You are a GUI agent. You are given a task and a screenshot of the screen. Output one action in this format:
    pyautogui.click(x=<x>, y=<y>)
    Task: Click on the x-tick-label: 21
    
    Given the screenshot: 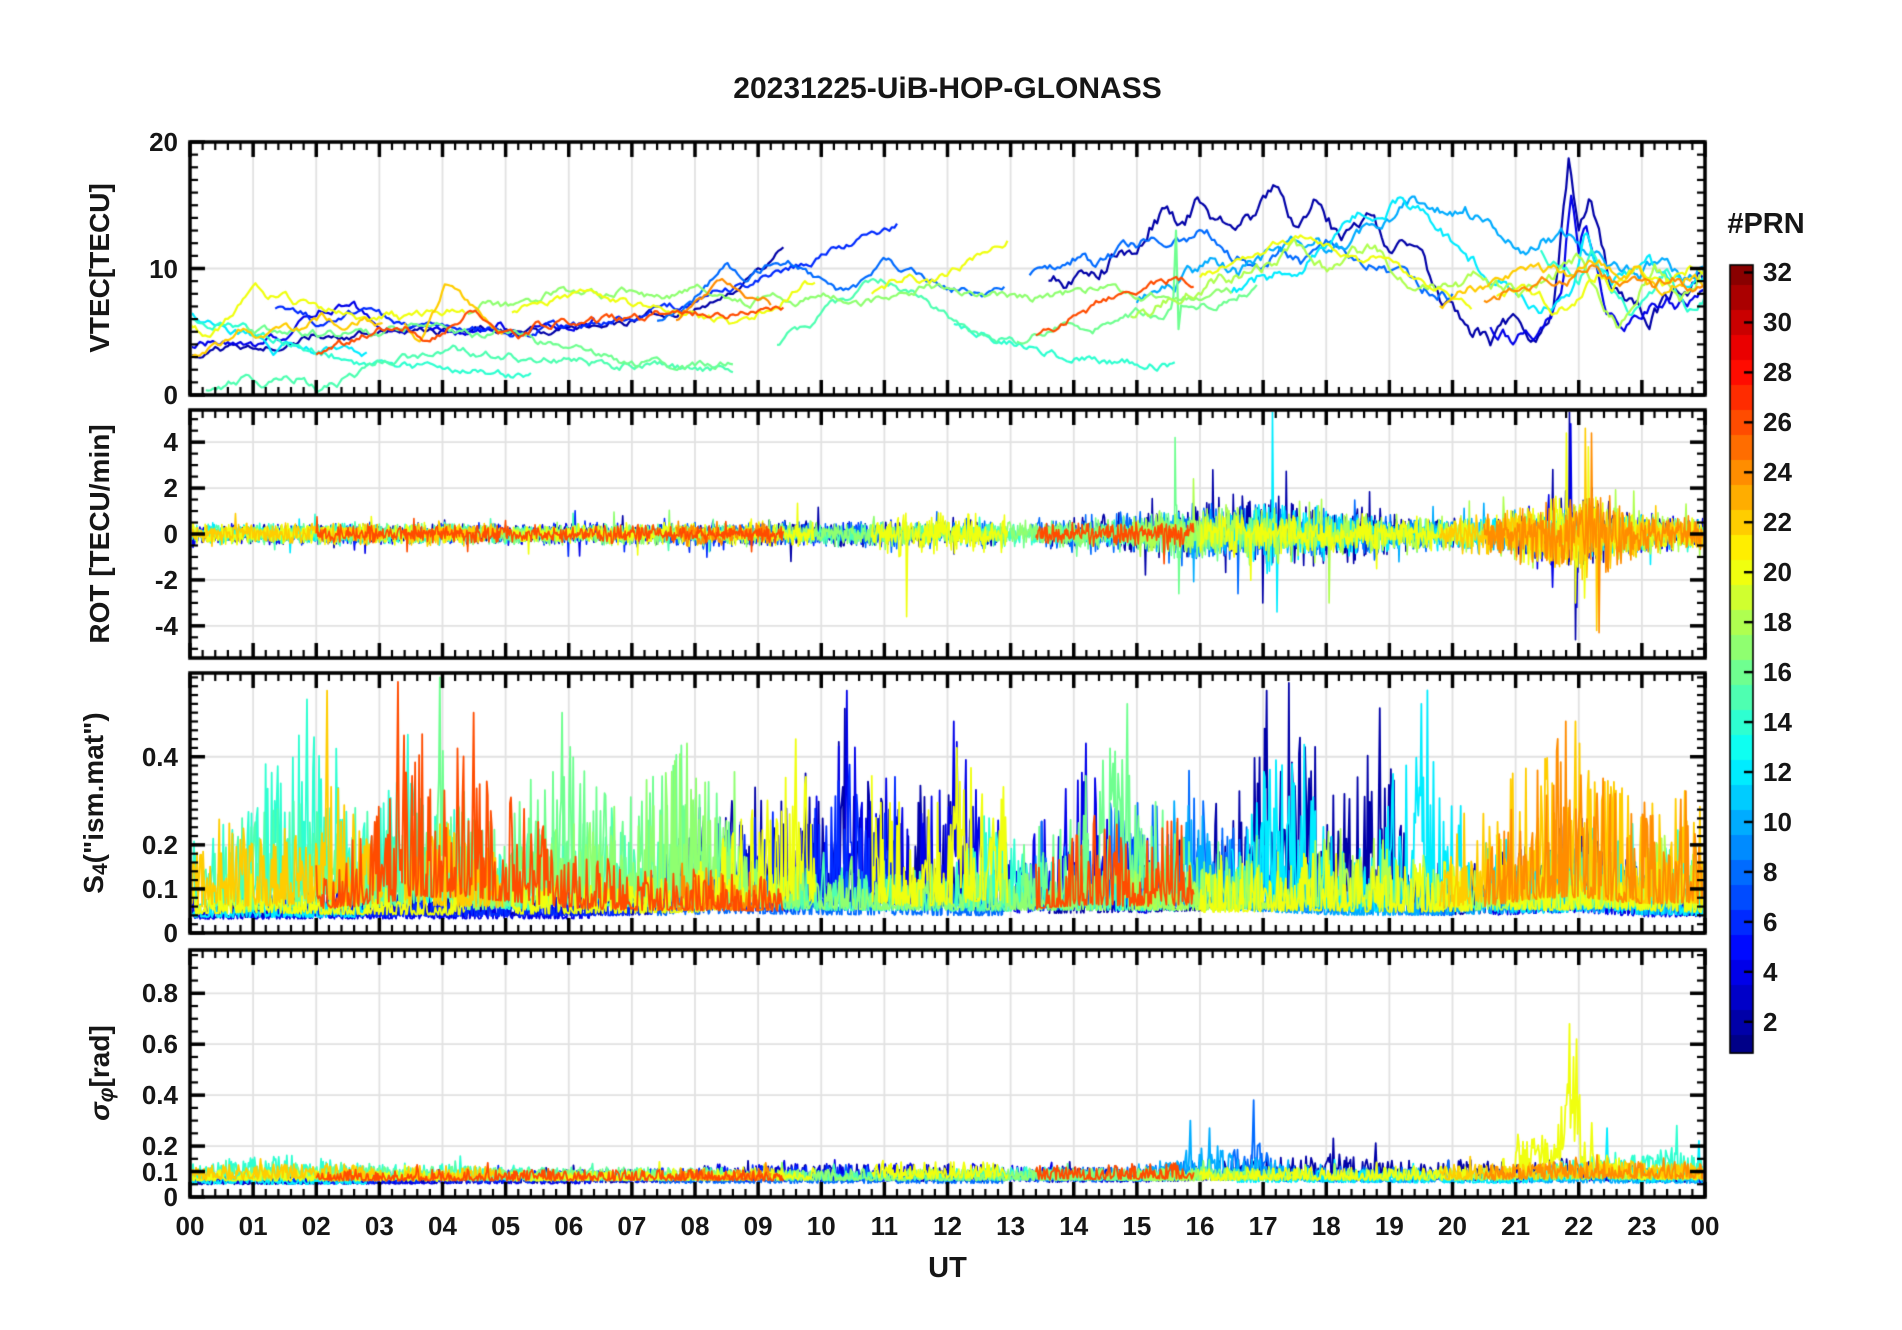 What is the action you would take?
    pyautogui.click(x=1516, y=1226)
    